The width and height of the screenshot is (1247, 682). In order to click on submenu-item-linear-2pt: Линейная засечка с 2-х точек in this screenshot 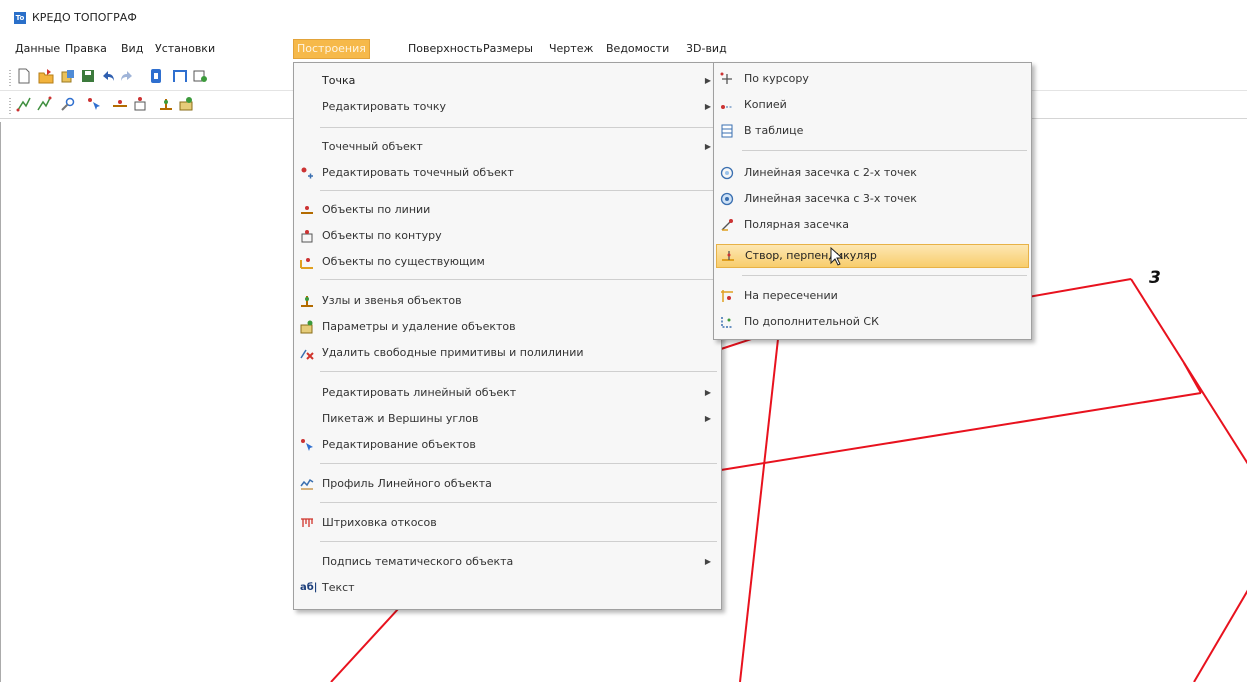, I will do `click(872, 173)`.